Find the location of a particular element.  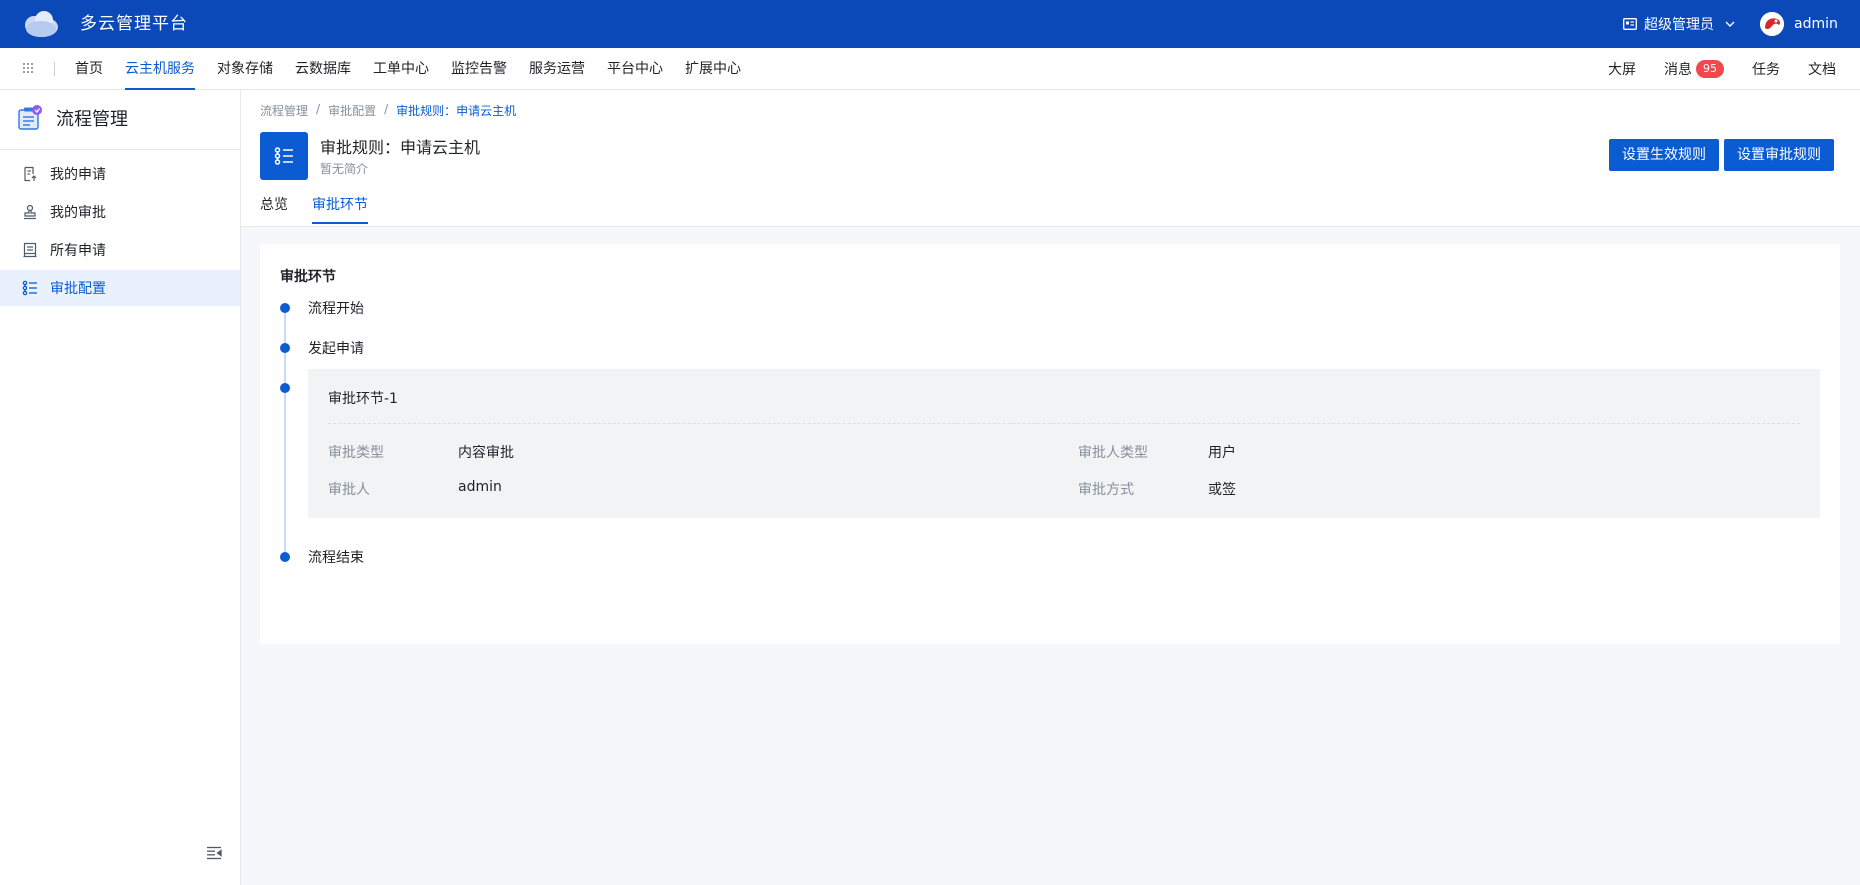

messages-link: 消息 95 is located at coordinates (1694, 69).